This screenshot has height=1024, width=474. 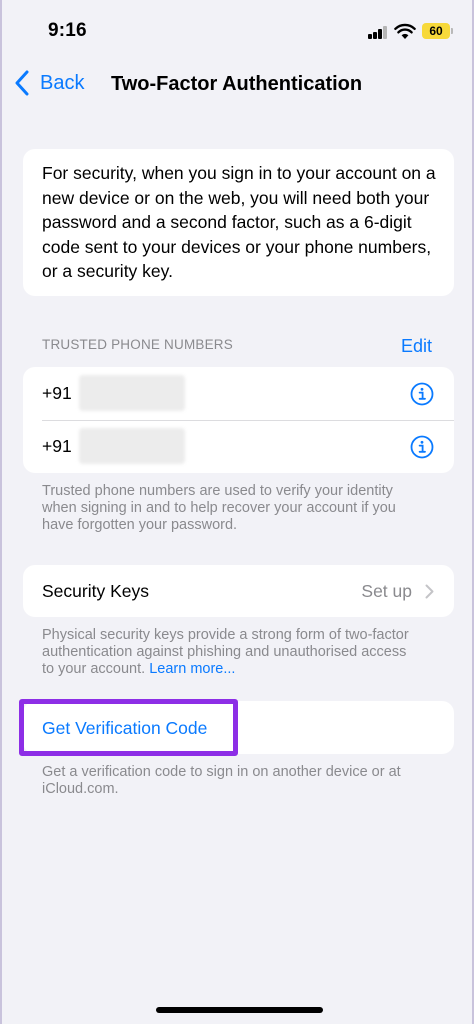 I want to click on status-time: 9:16, so click(x=67, y=30).